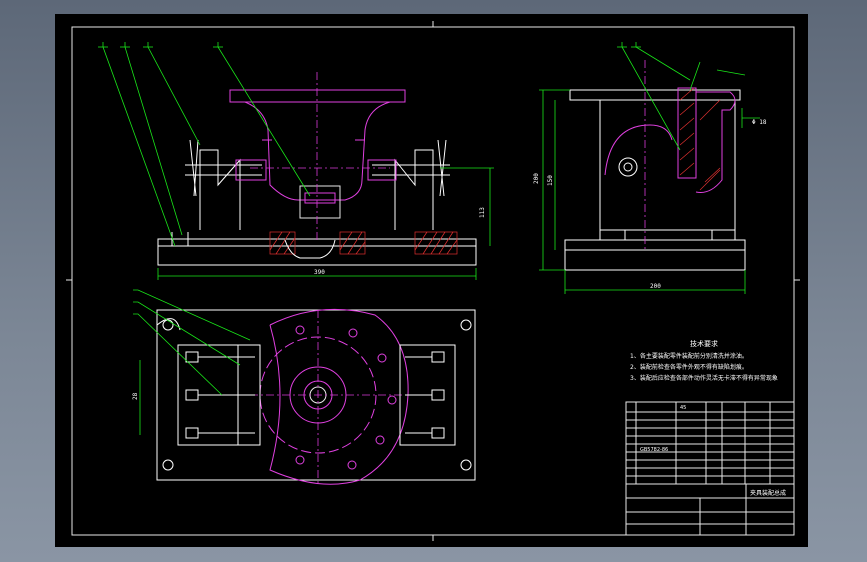  What do you see at coordinates (768, 493) in the screenshot?
I see `drawing-name: 夹具装配总成` at bounding box center [768, 493].